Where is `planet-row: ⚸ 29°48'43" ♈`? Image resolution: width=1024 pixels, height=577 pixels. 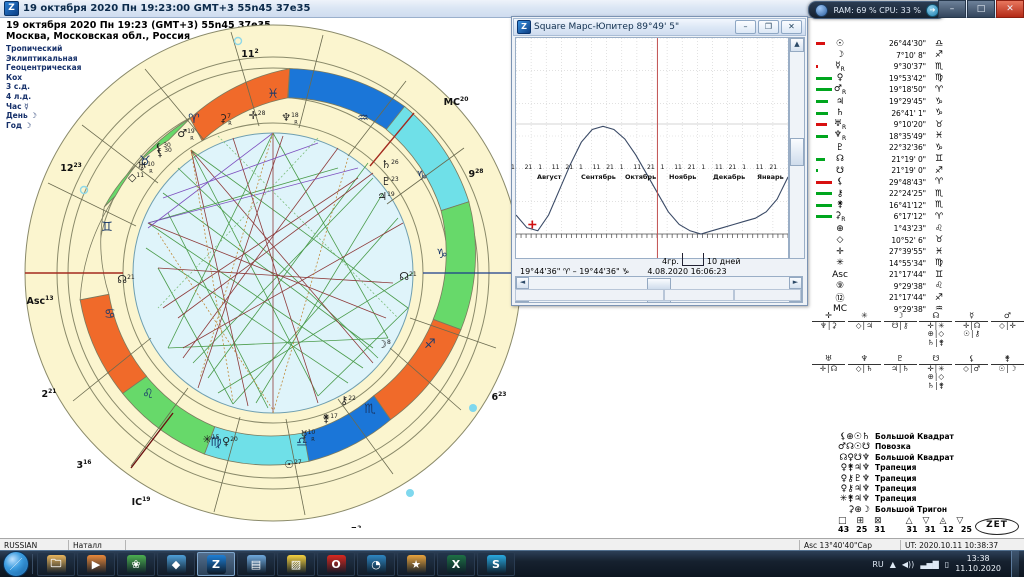
planet-row: ⚸ 29°48'43" ♈ is located at coordinates (918, 183).